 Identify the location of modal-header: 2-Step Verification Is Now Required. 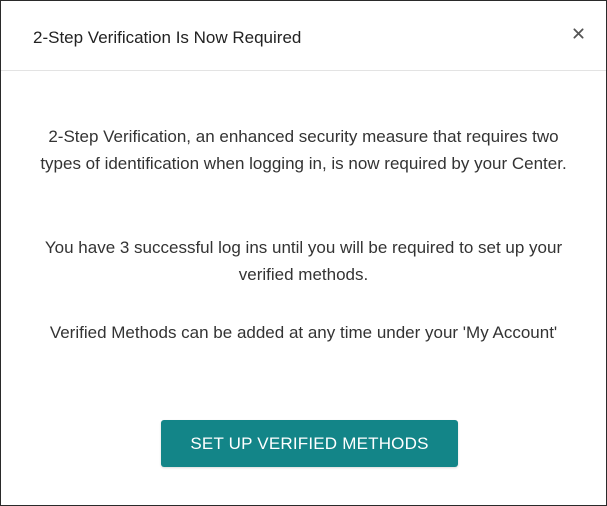
(303, 36).